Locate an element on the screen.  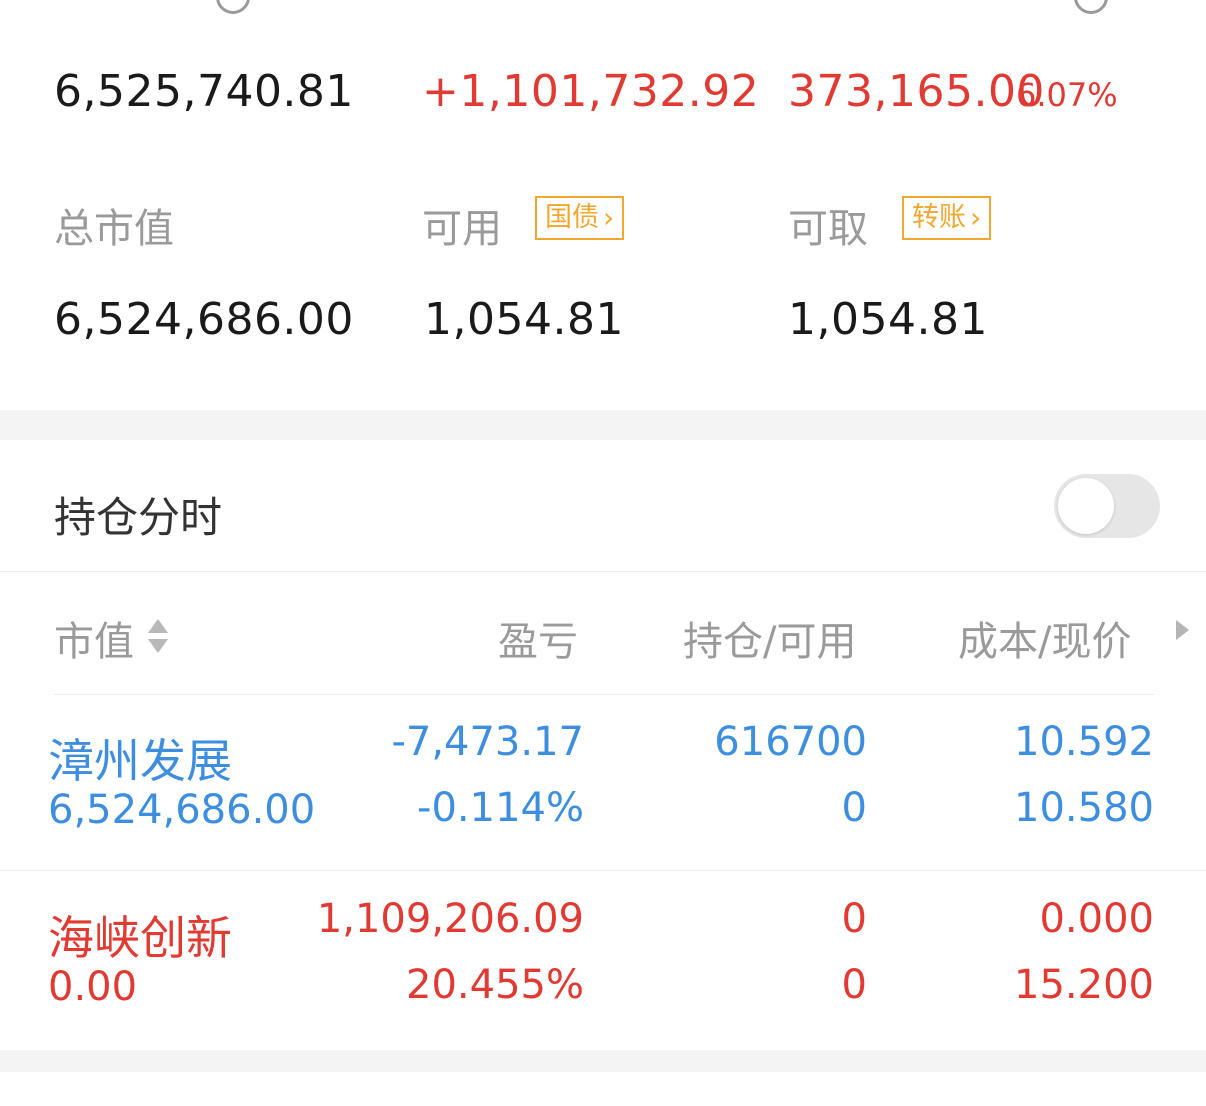
toggle-knob is located at coordinates (1086, 506).